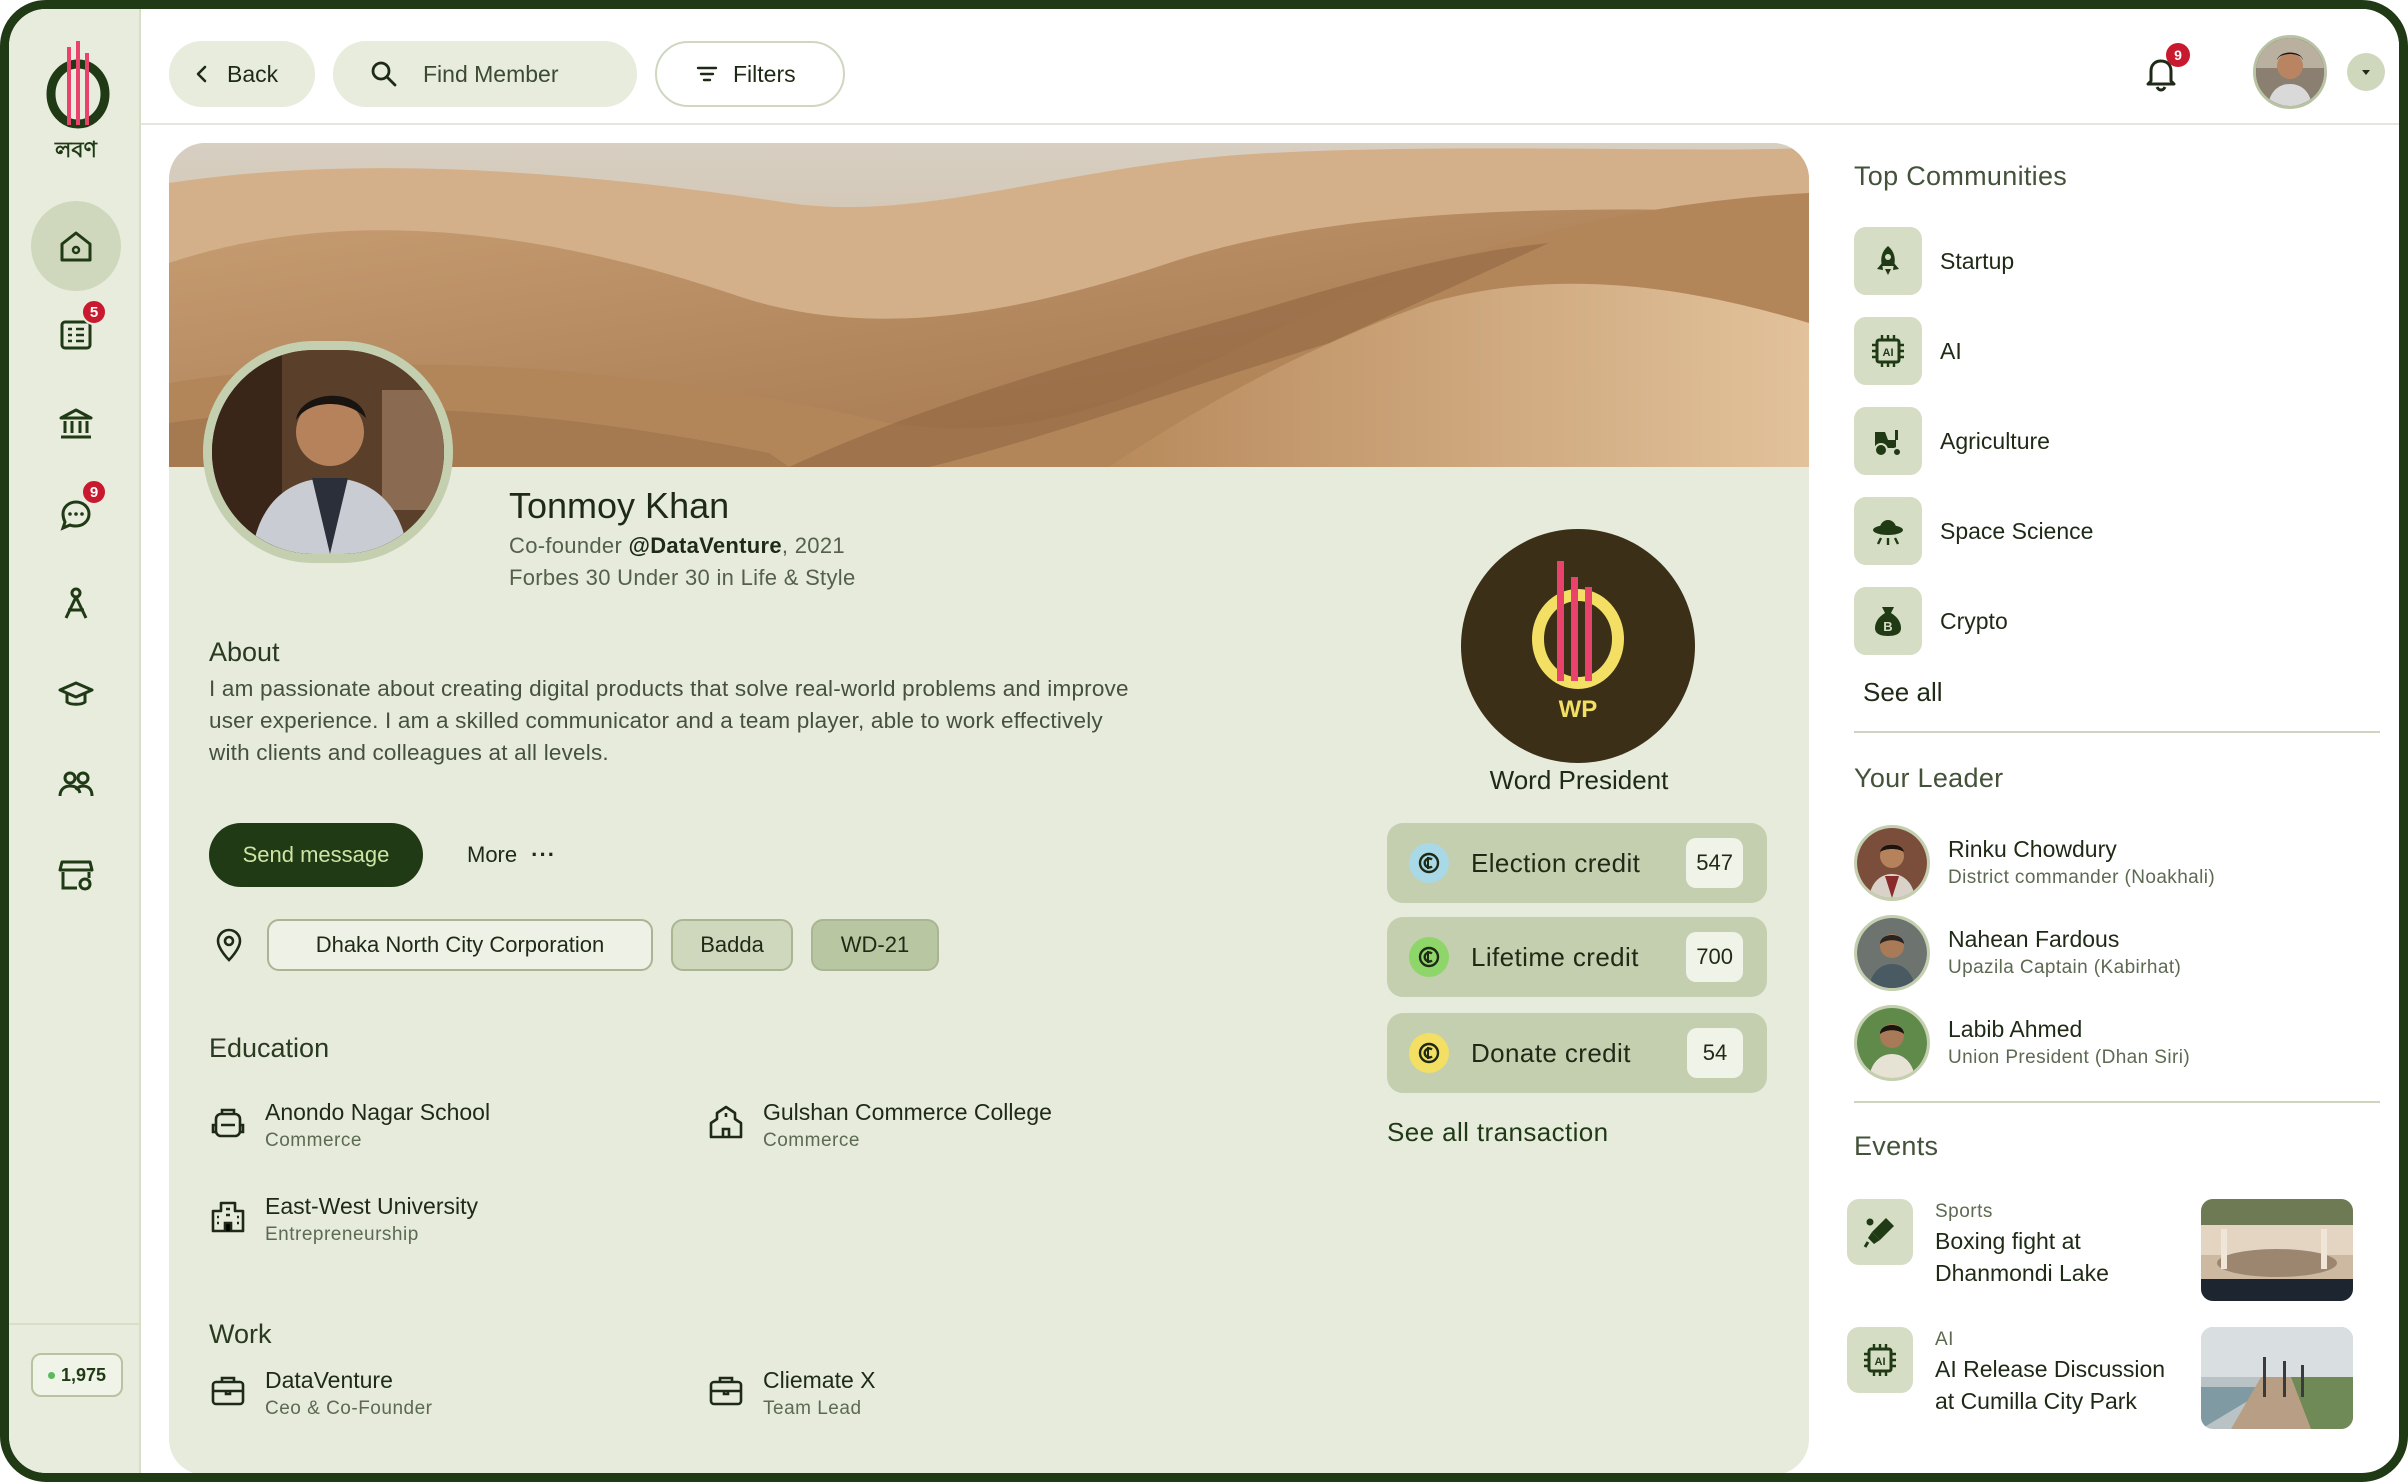 The height and width of the screenshot is (1482, 2408). I want to click on store-icon, so click(76, 875).